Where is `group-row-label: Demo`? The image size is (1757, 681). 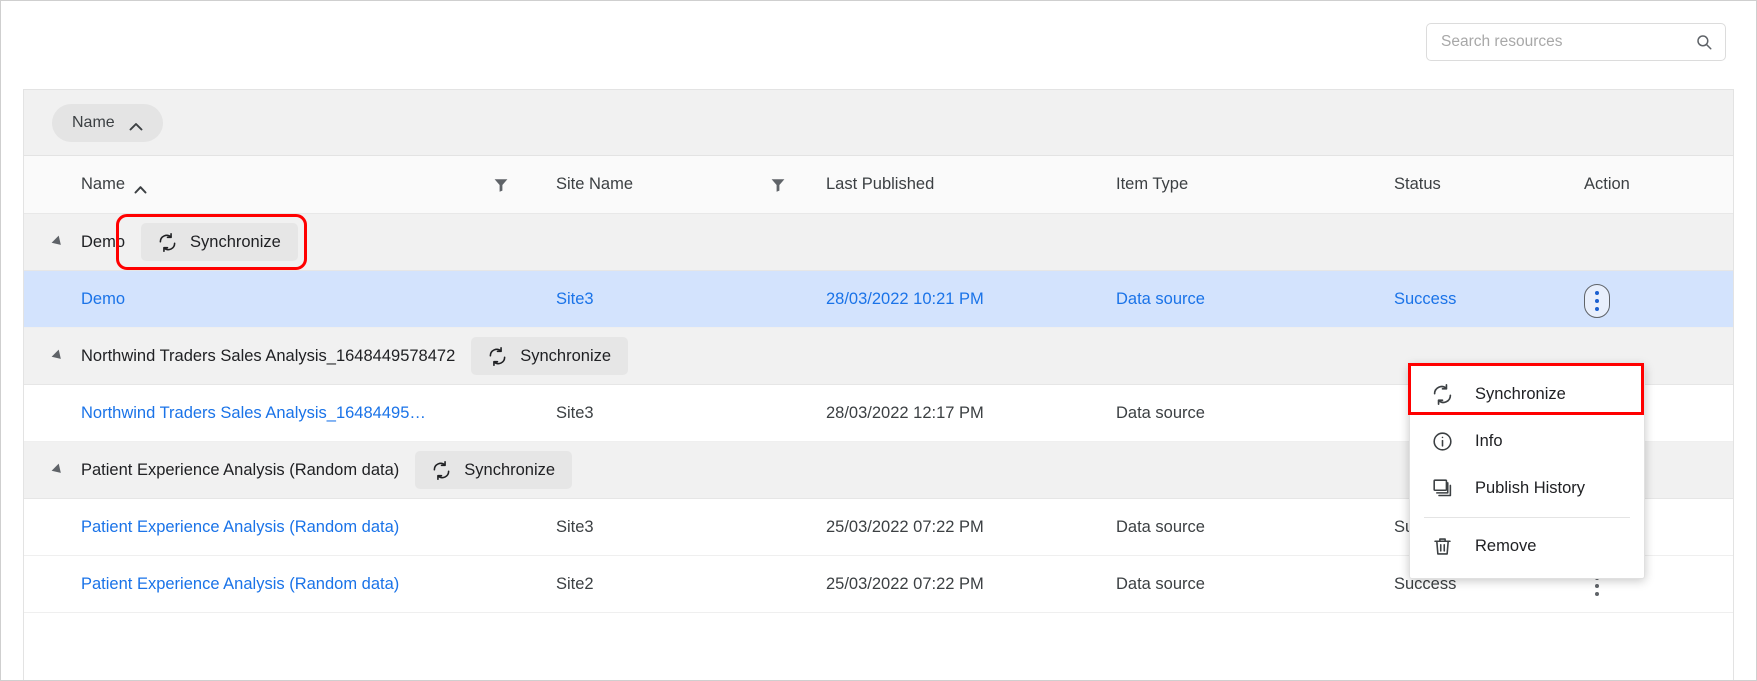
group-row-label: Demo is located at coordinates (103, 241).